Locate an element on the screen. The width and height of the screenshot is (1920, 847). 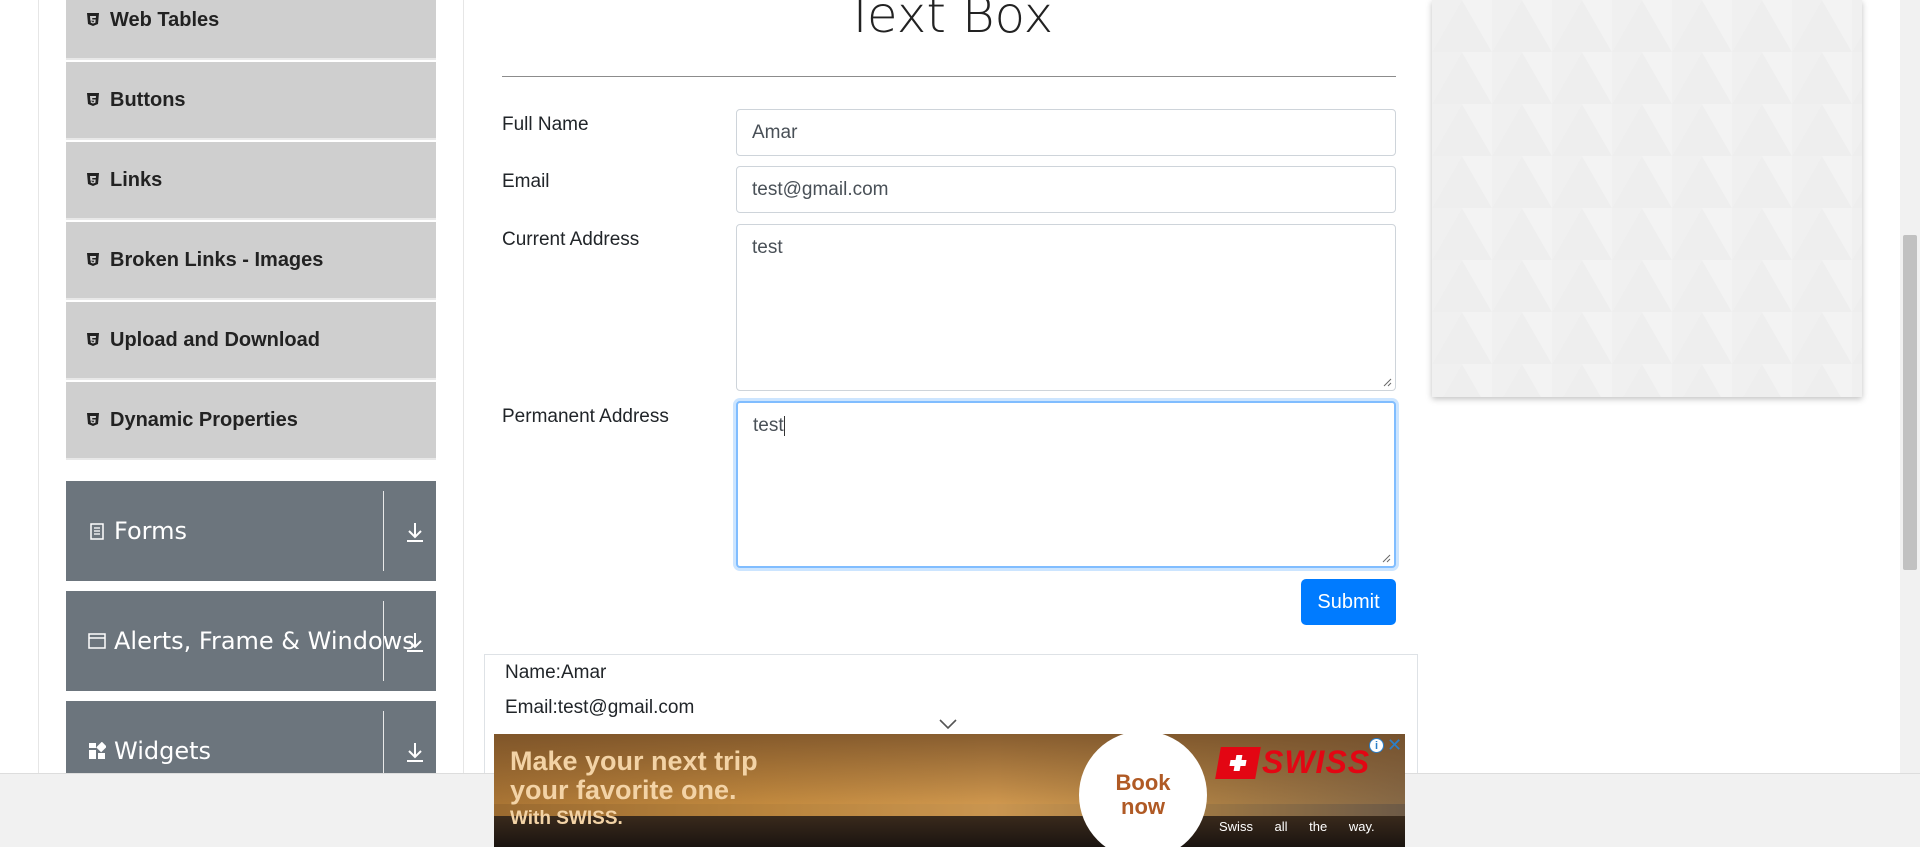
ad-close-icon: ✕ is located at coordinates (1394, 745).